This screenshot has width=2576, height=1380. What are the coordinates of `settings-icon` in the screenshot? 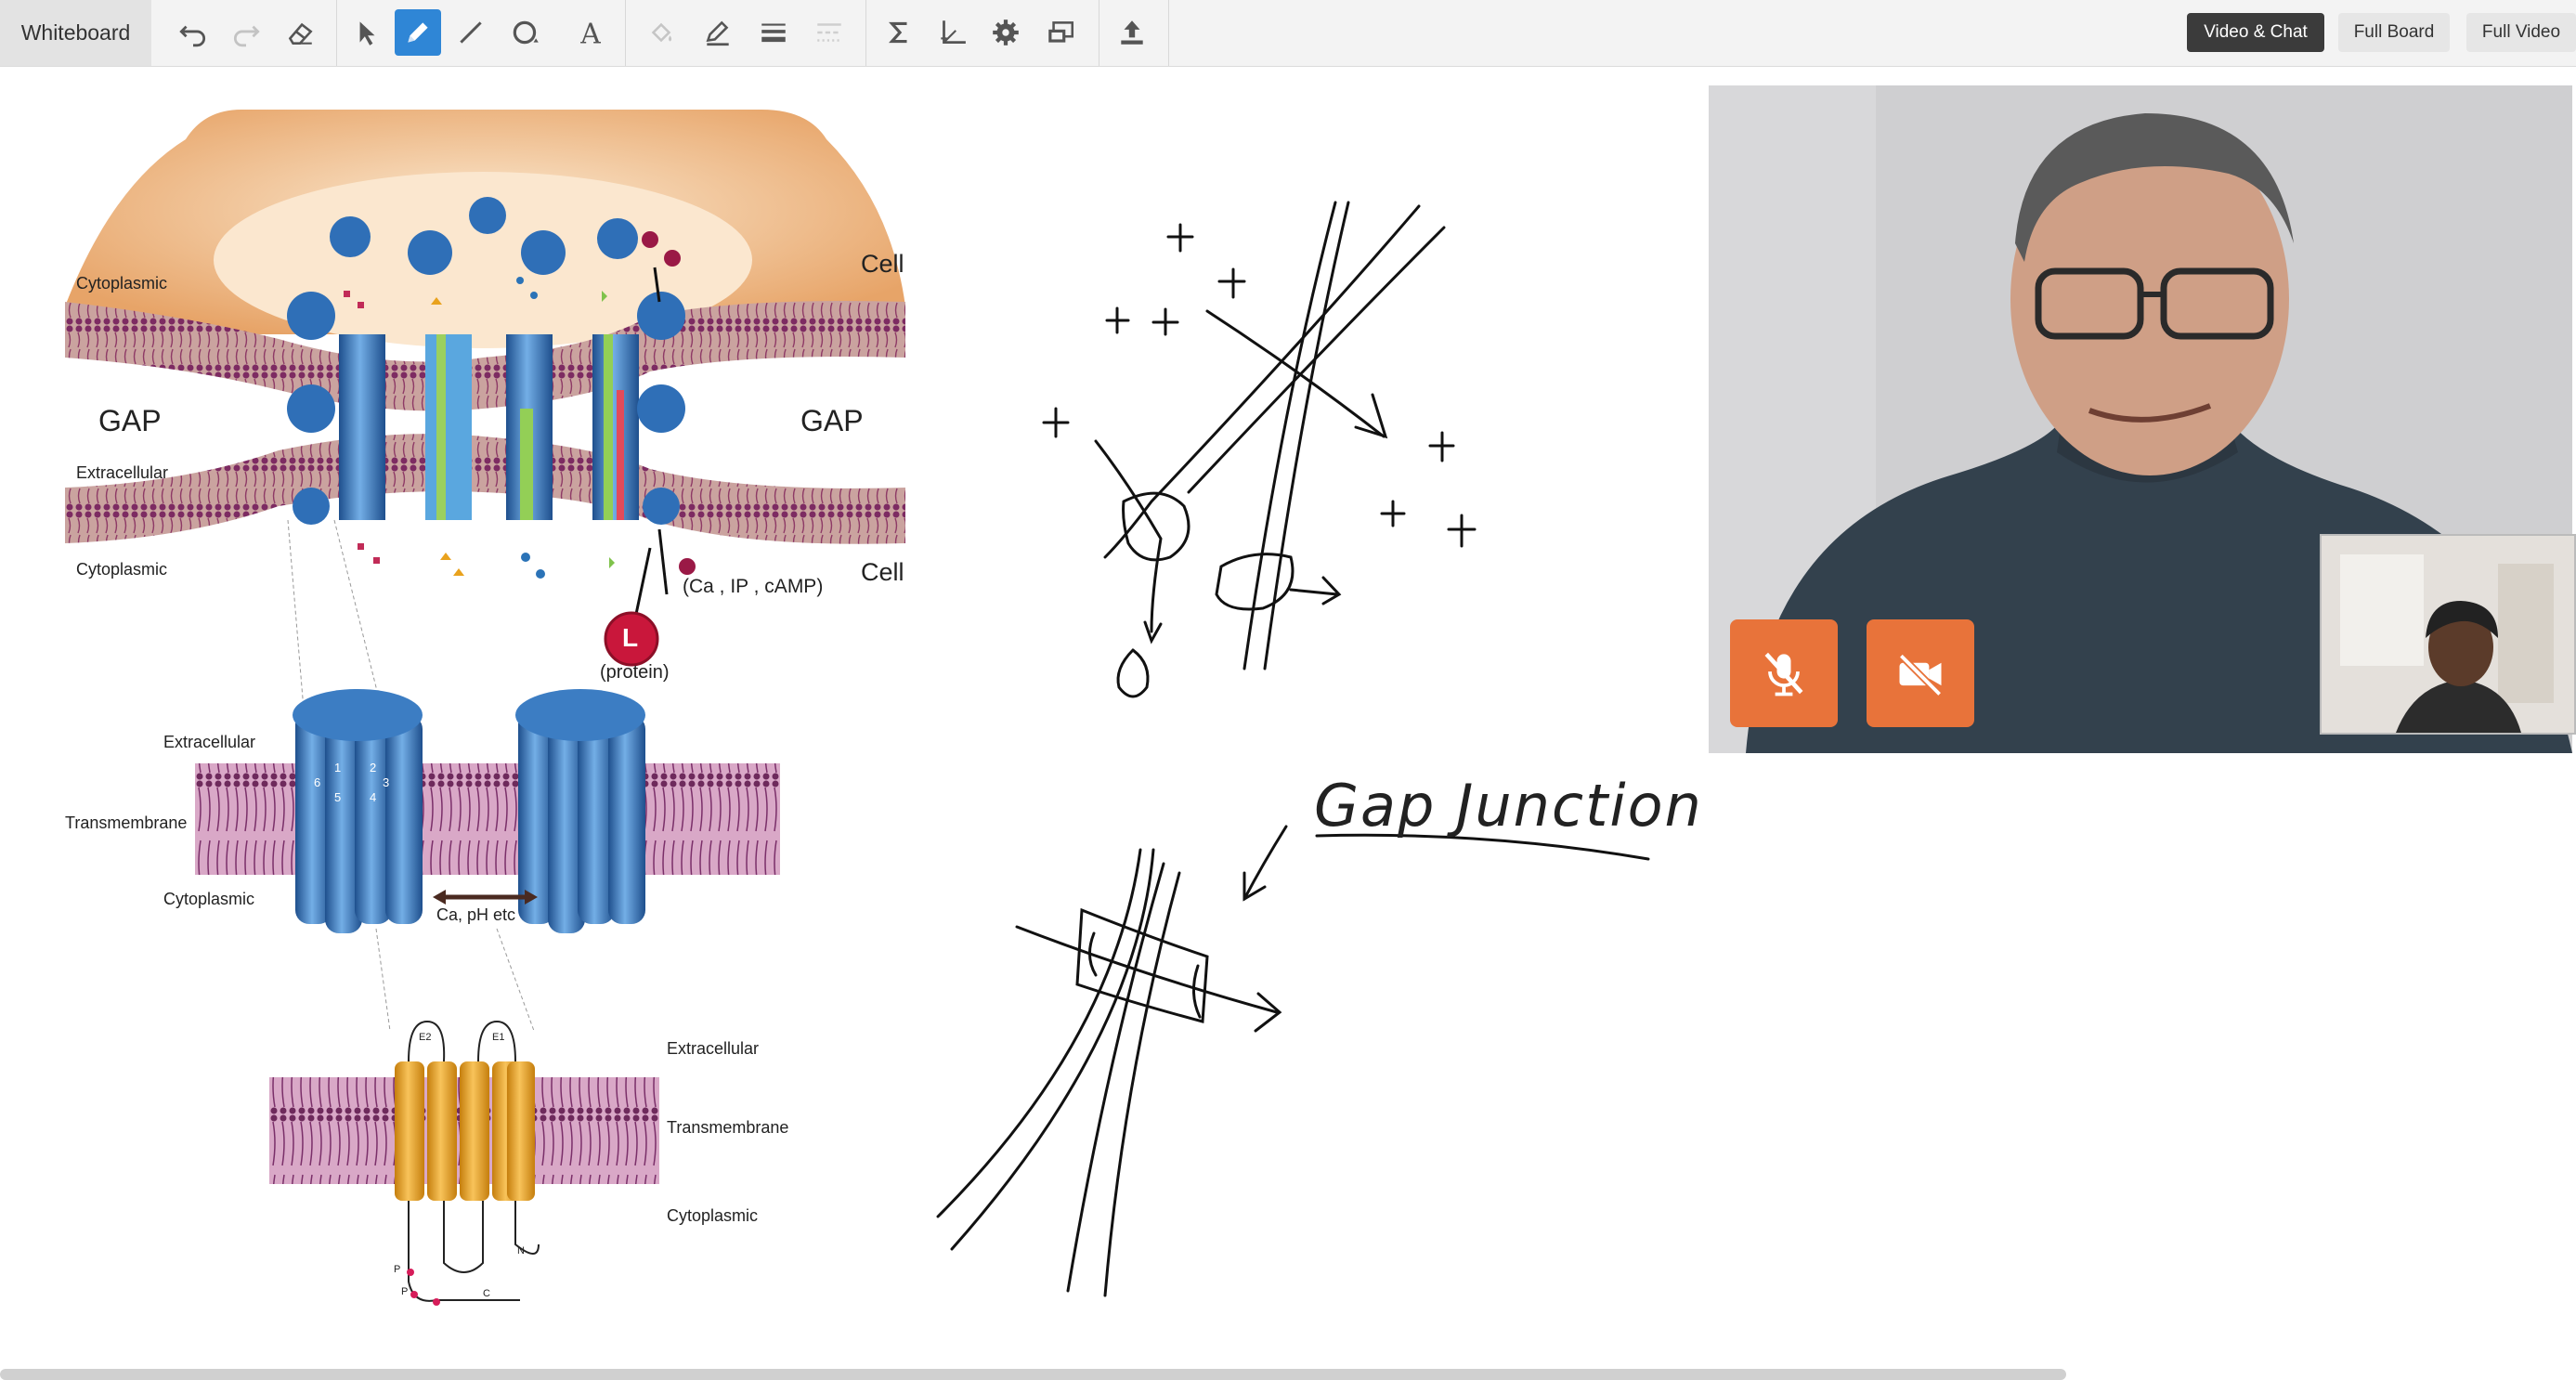 It's located at (1006, 33).